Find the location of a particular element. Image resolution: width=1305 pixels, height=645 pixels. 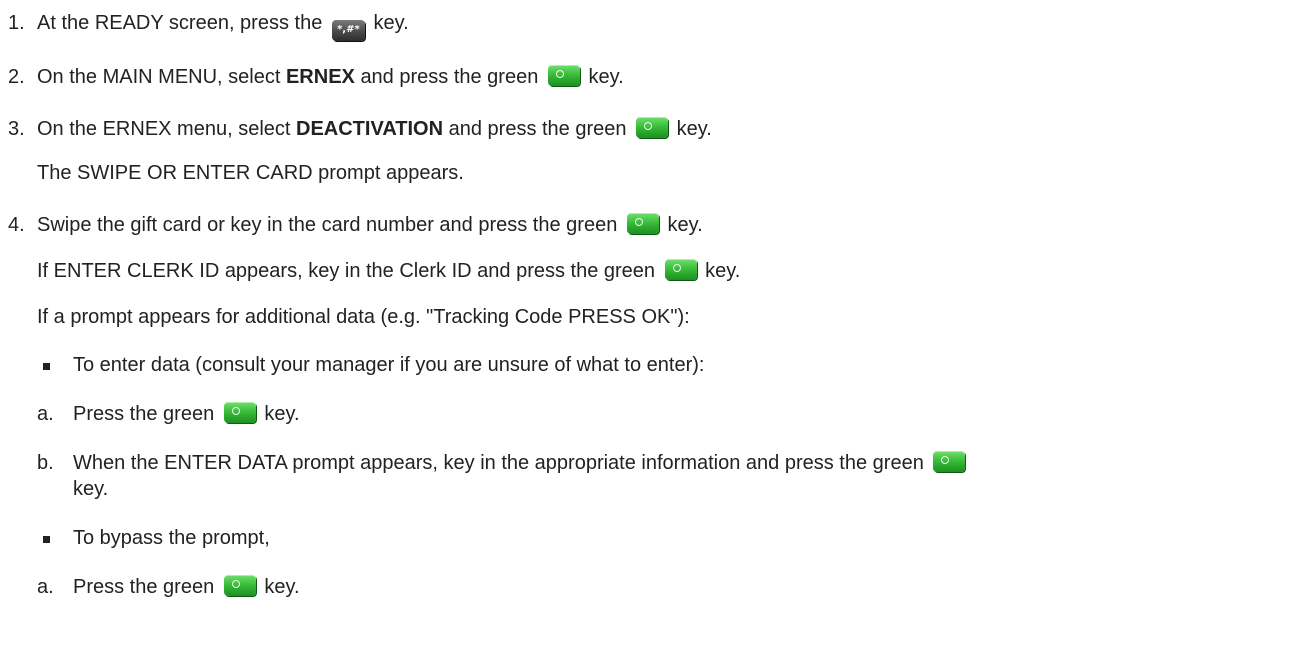

step-3-text-after: key. is located at coordinates (694, 129).